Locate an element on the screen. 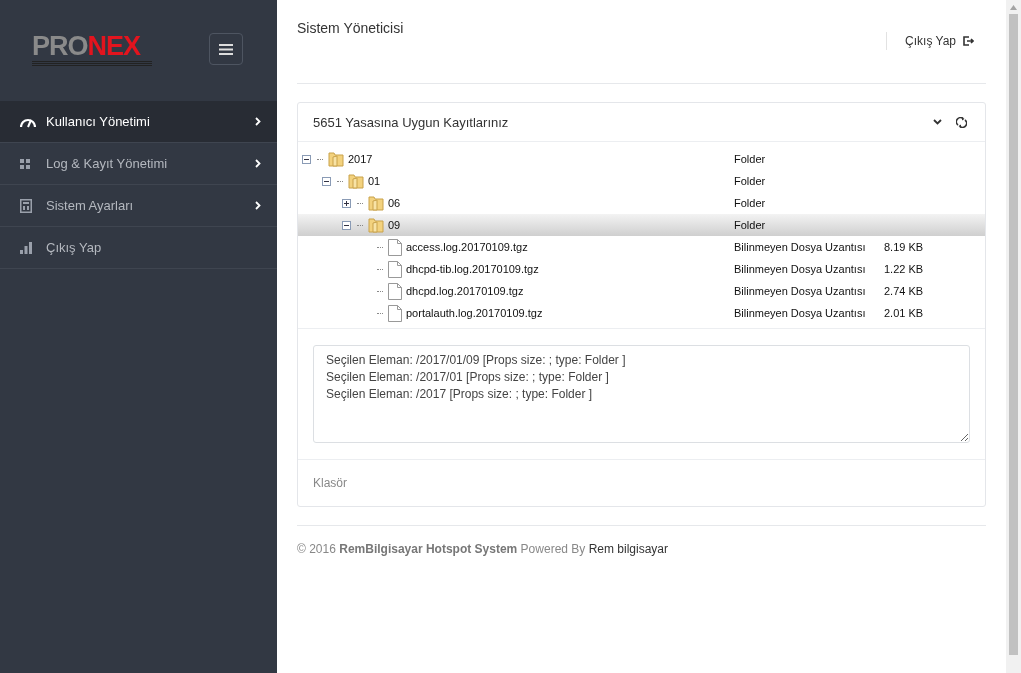 The width and height of the screenshot is (1021, 673). sidebar-item: Kullanıcı Yönetimi is located at coordinates (138, 122).